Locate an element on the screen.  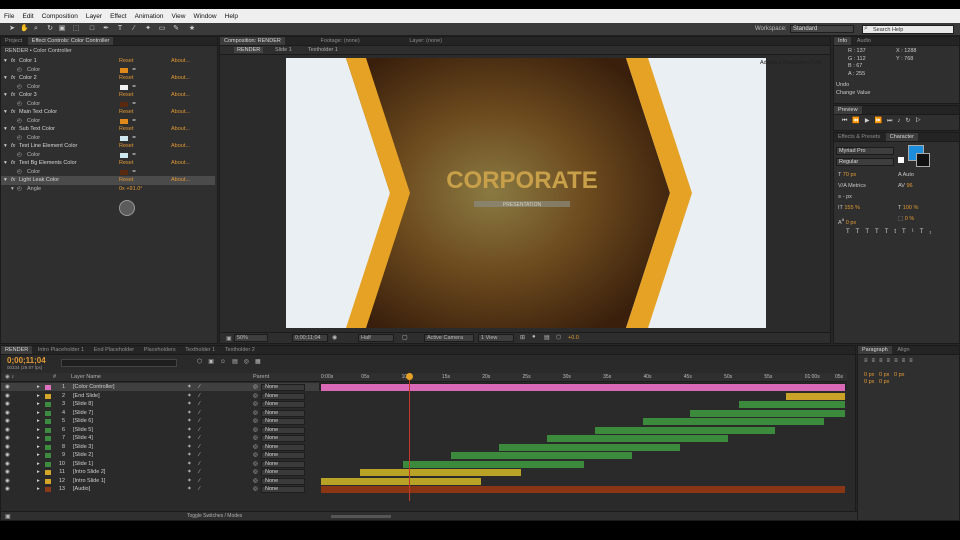
all-caps-button: TT is located at coordinates (874, 232).